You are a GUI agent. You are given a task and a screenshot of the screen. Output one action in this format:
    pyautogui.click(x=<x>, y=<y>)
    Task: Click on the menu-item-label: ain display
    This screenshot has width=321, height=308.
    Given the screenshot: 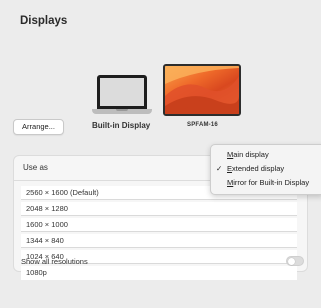 What is the action you would take?
    pyautogui.click(x=251, y=154)
    